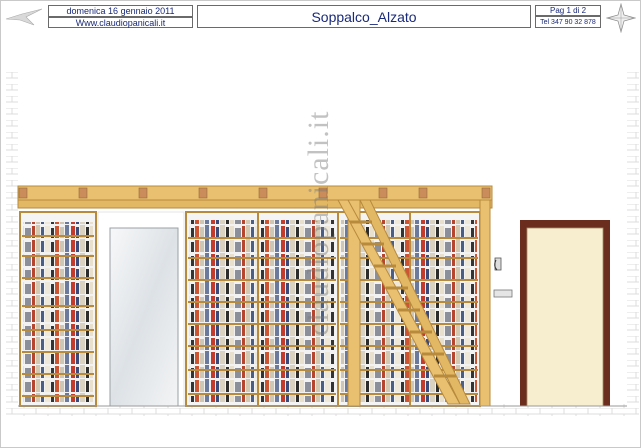 Image resolution: width=641 pixels, height=448 pixels. I want to click on intercom-icon, so click(498, 264).